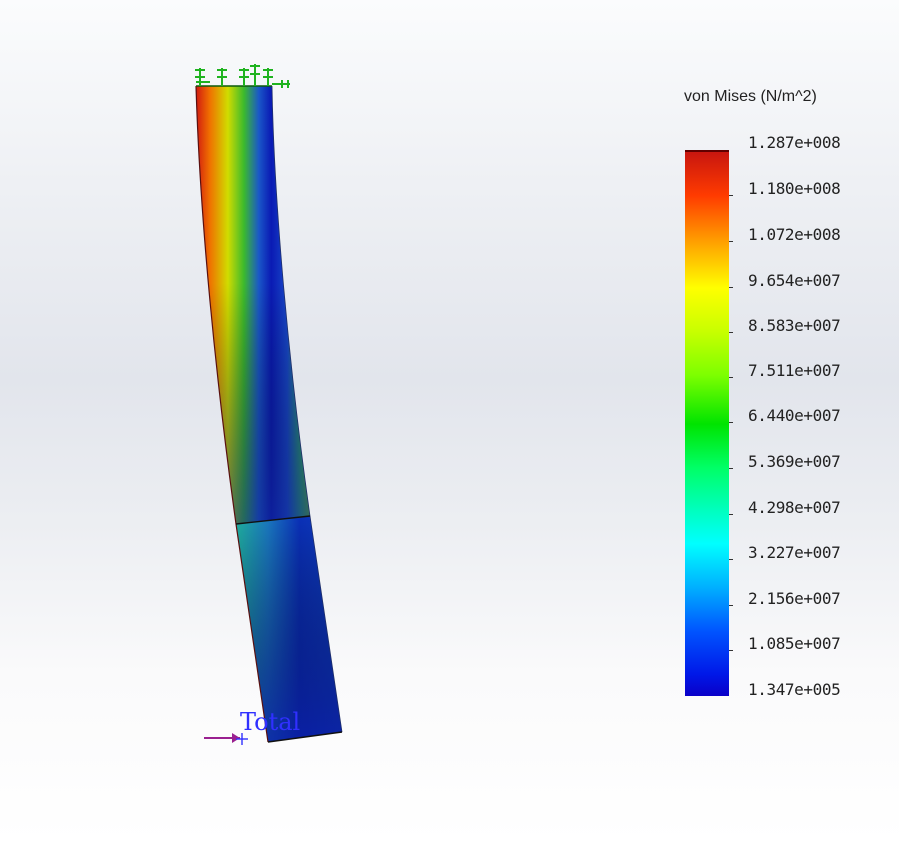 This screenshot has width=899, height=843. What do you see at coordinates (794, 280) in the screenshot?
I see `legend-label-3: 9.654e+007` at bounding box center [794, 280].